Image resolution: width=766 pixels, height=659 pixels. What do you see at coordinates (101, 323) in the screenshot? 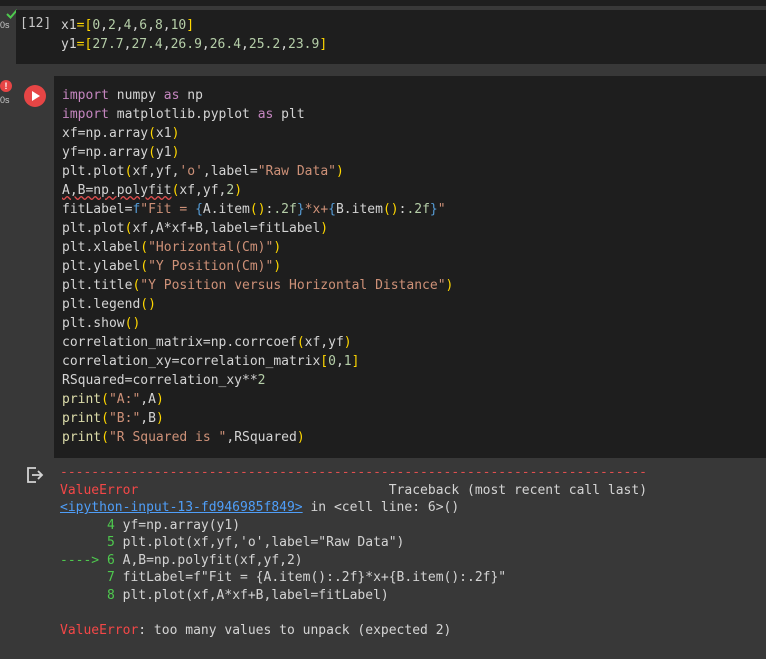
I see `code-line: plt.show()` at bounding box center [101, 323].